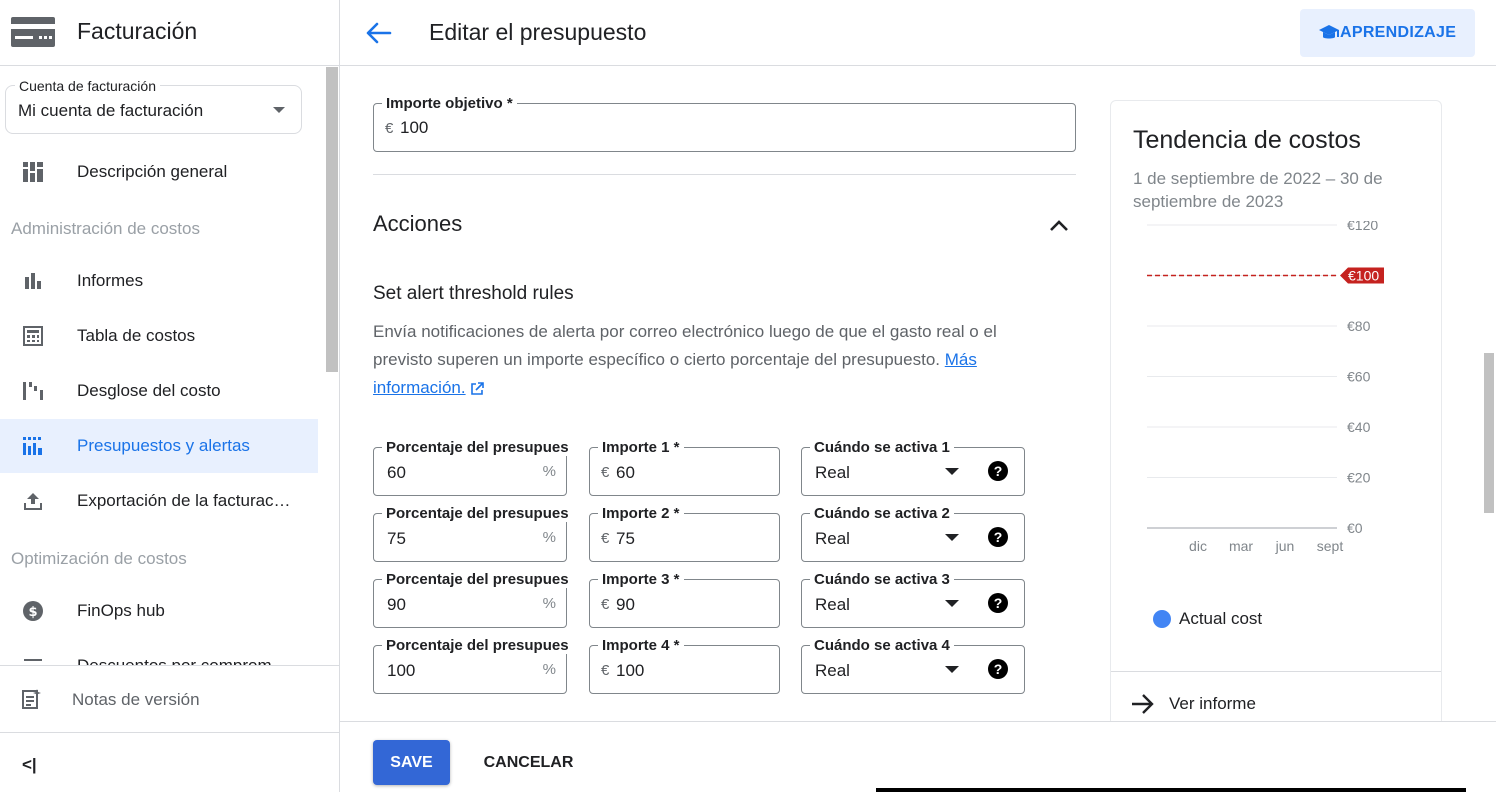  I want to click on trigger-select: Cuándo se activa 2 Real ?, so click(913, 533).